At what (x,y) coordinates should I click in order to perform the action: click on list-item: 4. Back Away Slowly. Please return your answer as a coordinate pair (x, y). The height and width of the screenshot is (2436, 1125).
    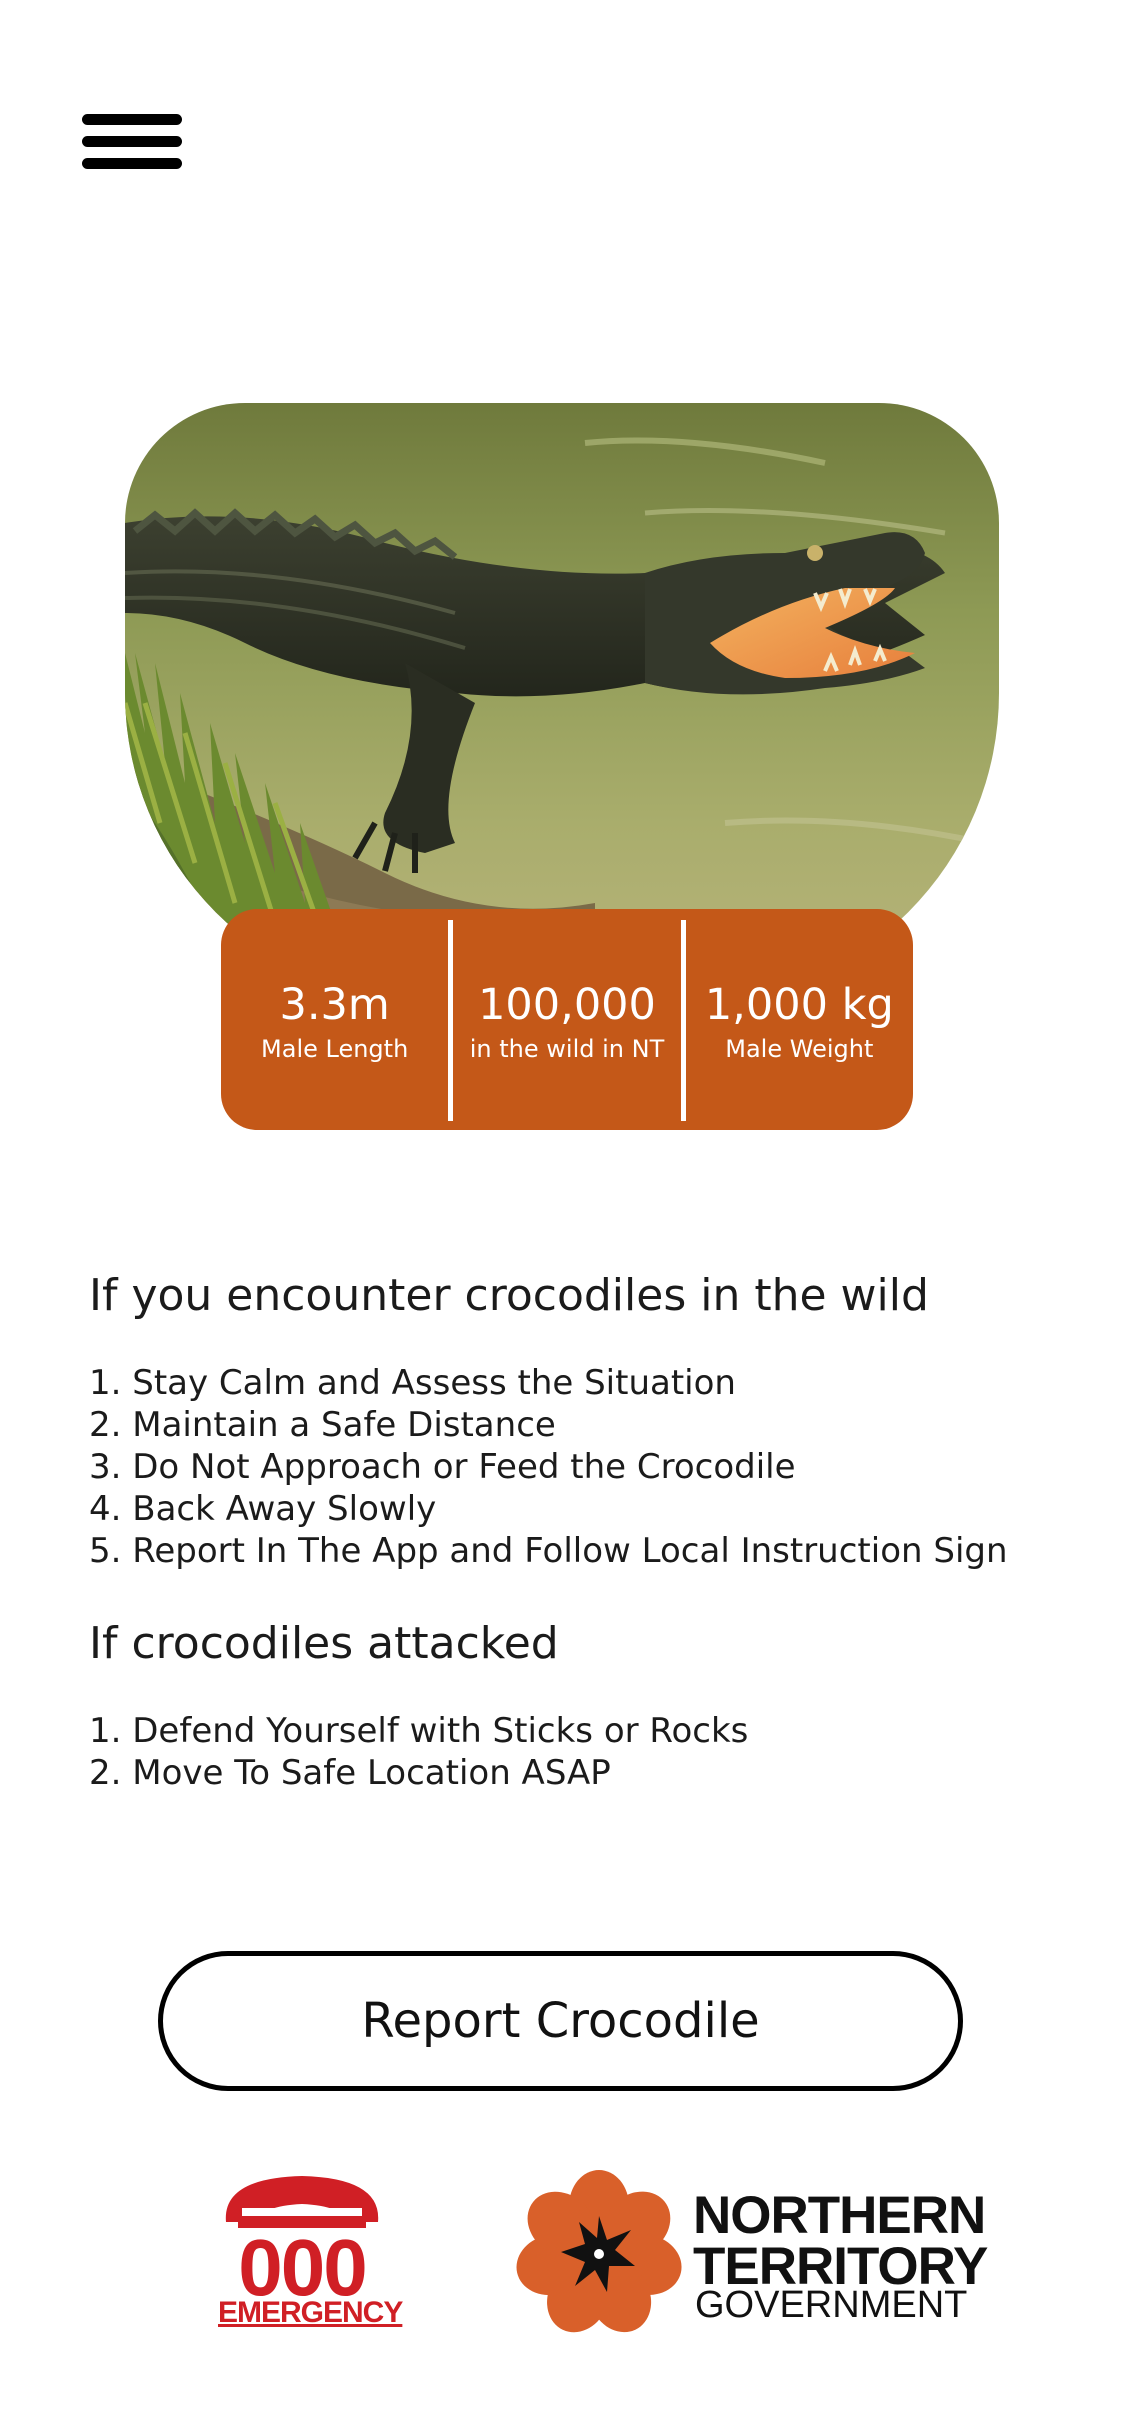
    Looking at the image, I should click on (263, 1509).